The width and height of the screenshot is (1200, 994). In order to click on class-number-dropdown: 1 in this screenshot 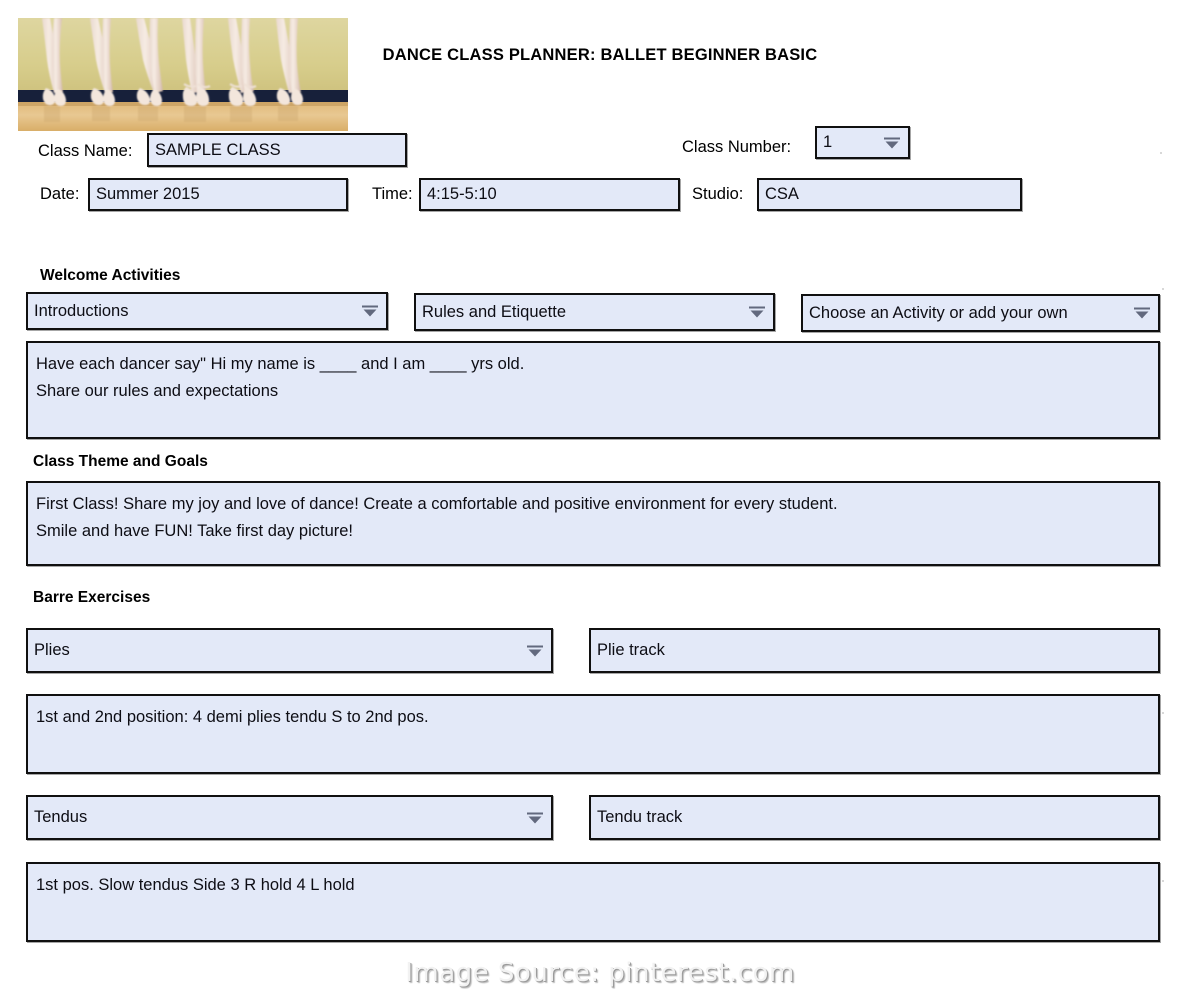, I will do `click(862, 142)`.